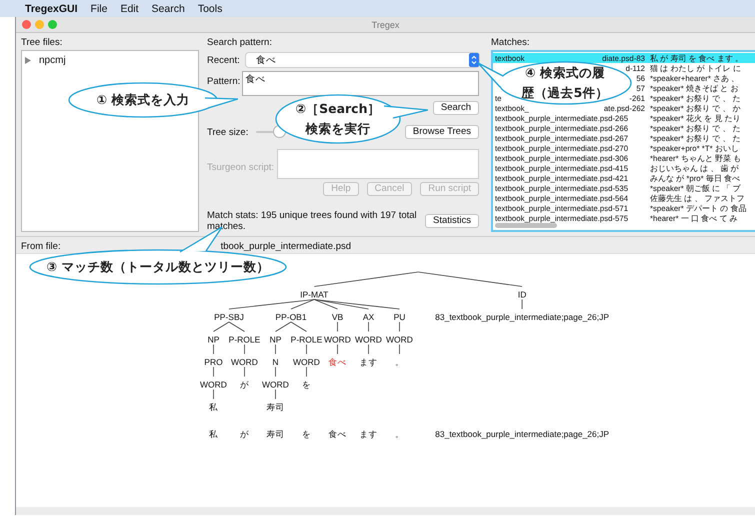 The image size is (755, 523). What do you see at coordinates (337, 362) in the screenshot?
I see `node-label: 食べ` at bounding box center [337, 362].